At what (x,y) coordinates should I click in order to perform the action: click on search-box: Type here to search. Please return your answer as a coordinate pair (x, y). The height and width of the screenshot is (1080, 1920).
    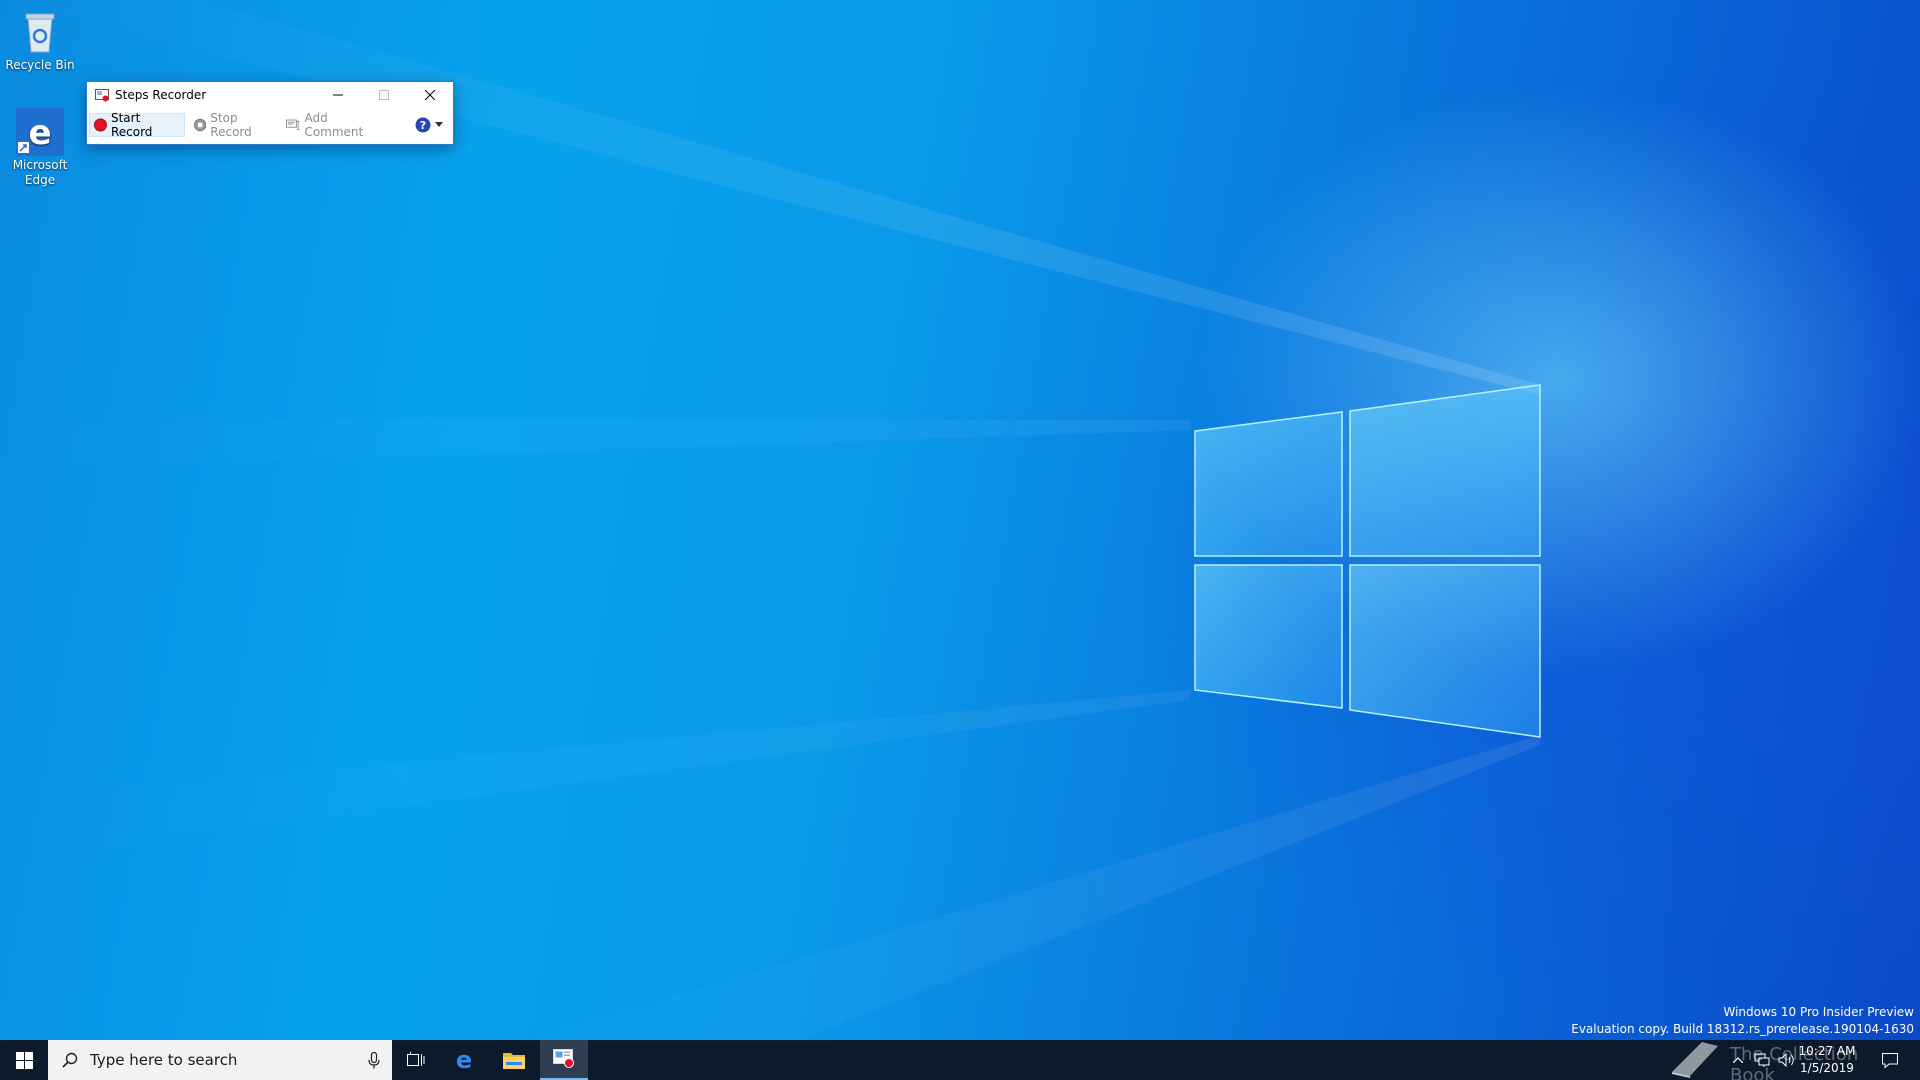
    Looking at the image, I should click on (220, 1060).